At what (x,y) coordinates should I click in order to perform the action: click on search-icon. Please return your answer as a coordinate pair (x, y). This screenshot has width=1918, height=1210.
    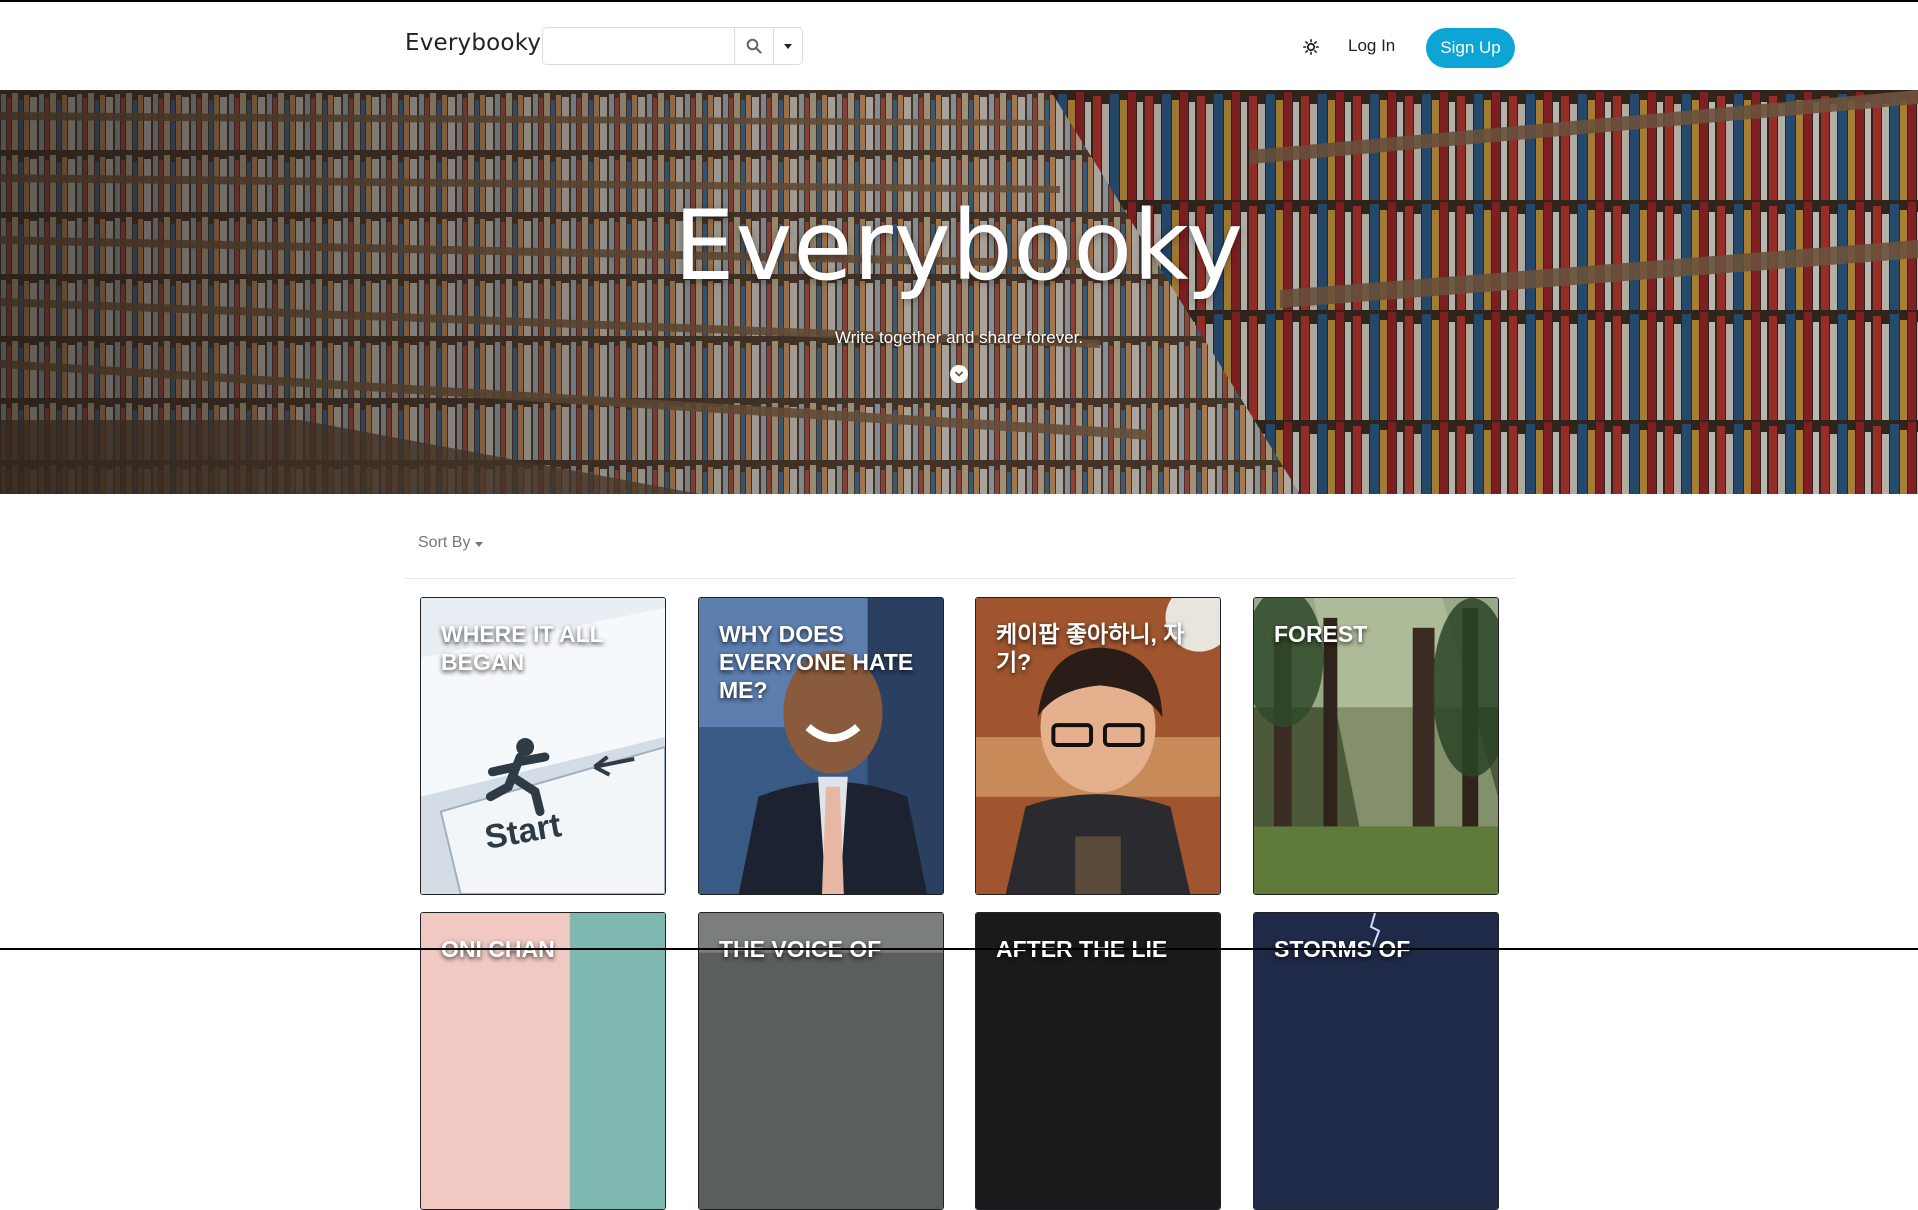
    Looking at the image, I should click on (754, 46).